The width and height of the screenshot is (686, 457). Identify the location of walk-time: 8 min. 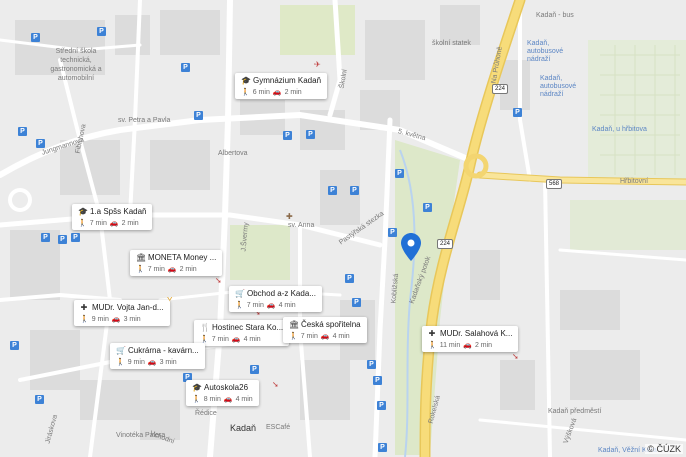
(212, 399).